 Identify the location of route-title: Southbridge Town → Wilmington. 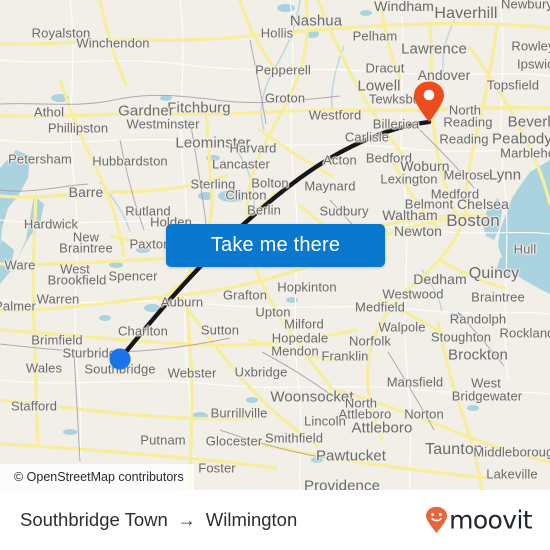
(158, 520).